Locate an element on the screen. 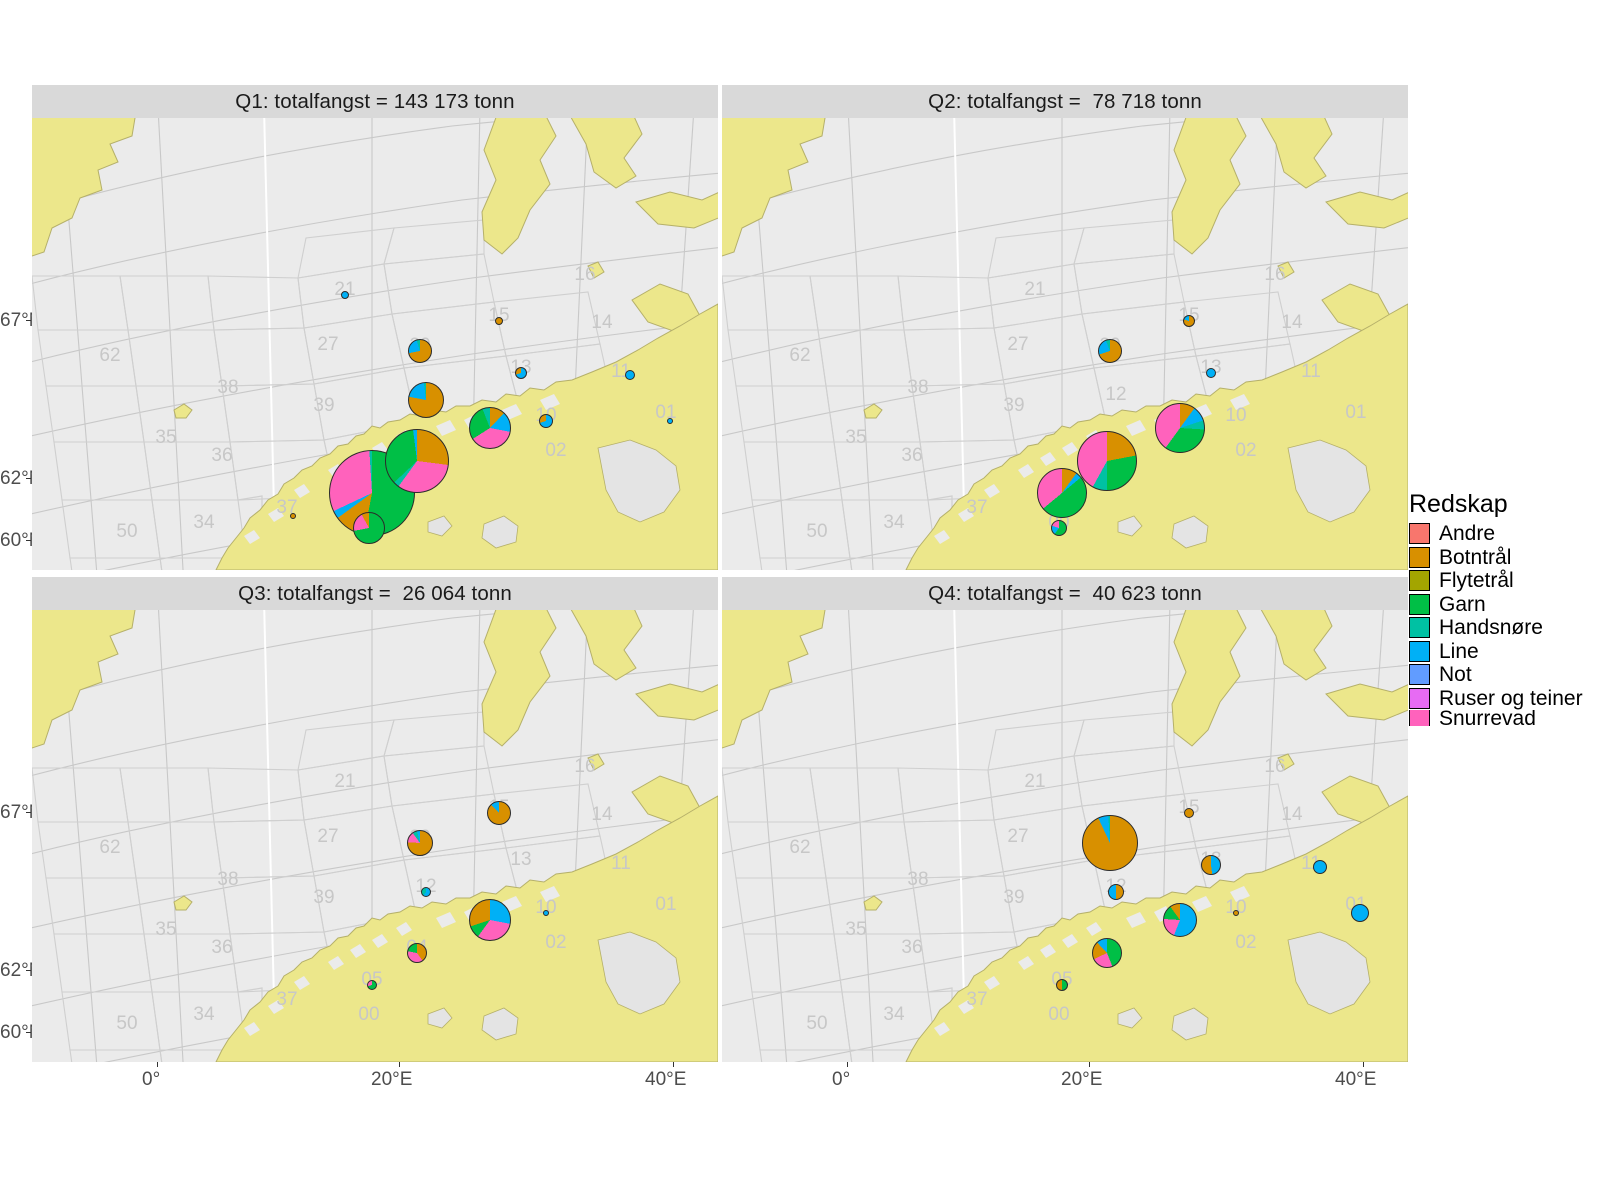 The height and width of the screenshot is (1200, 1600). legend-item-label: Ruser og teiner is located at coordinates (1511, 698).